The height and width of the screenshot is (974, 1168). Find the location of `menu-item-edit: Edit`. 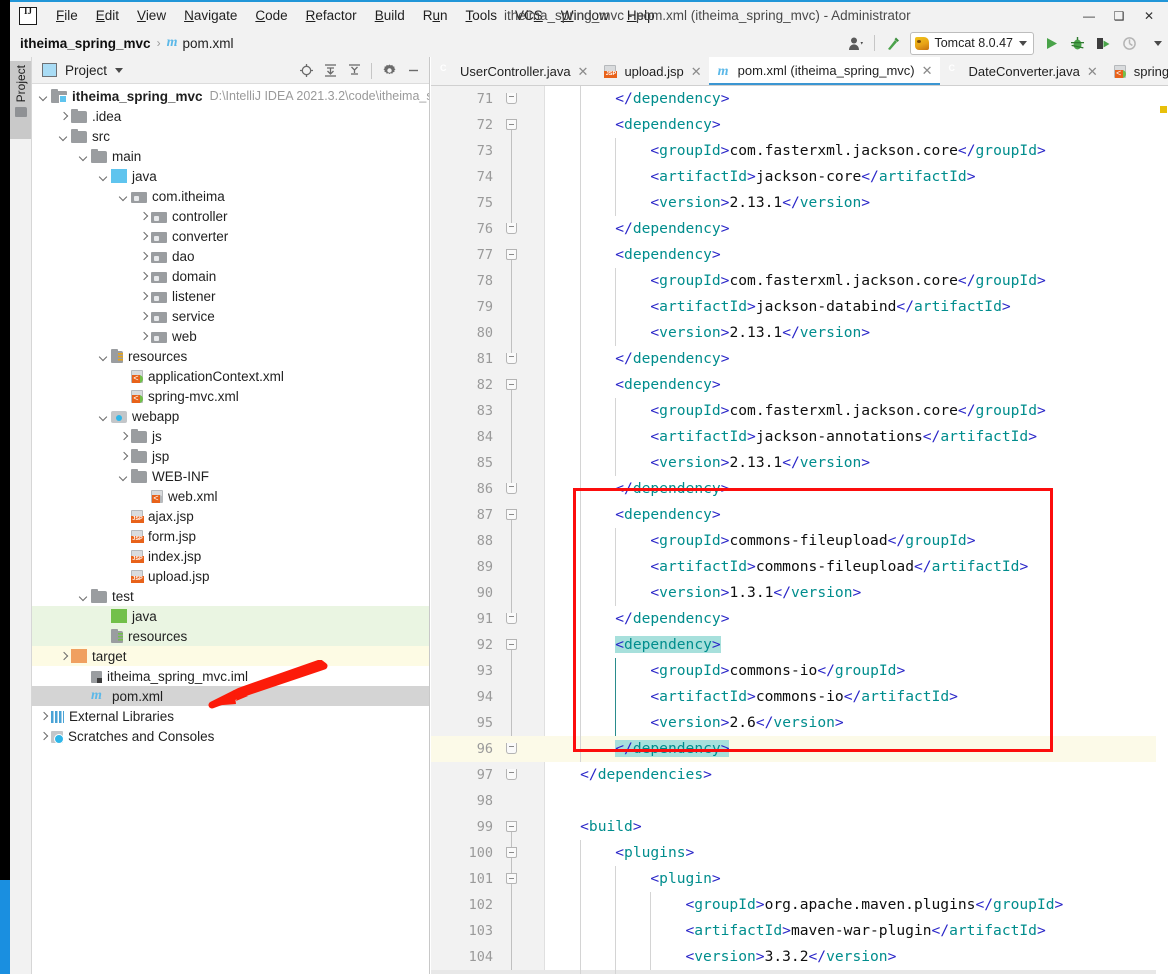

menu-item-edit: Edit is located at coordinates (107, 15).